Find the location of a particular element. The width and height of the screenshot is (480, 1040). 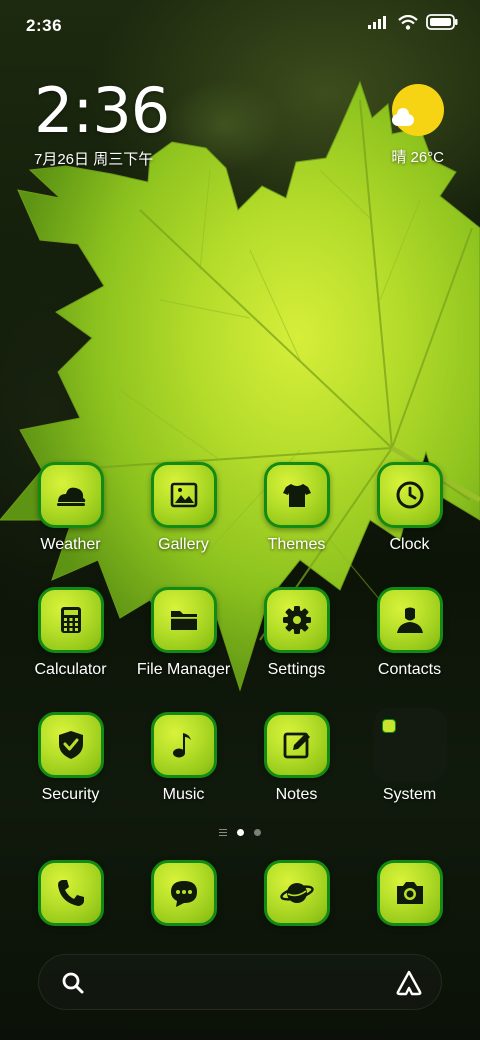

dock-messages is located at coordinates (183, 893).